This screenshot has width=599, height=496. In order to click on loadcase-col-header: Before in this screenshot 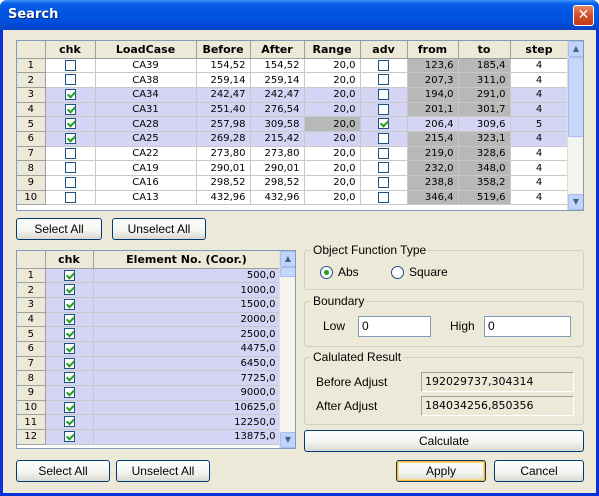, I will do `click(223, 50)`.